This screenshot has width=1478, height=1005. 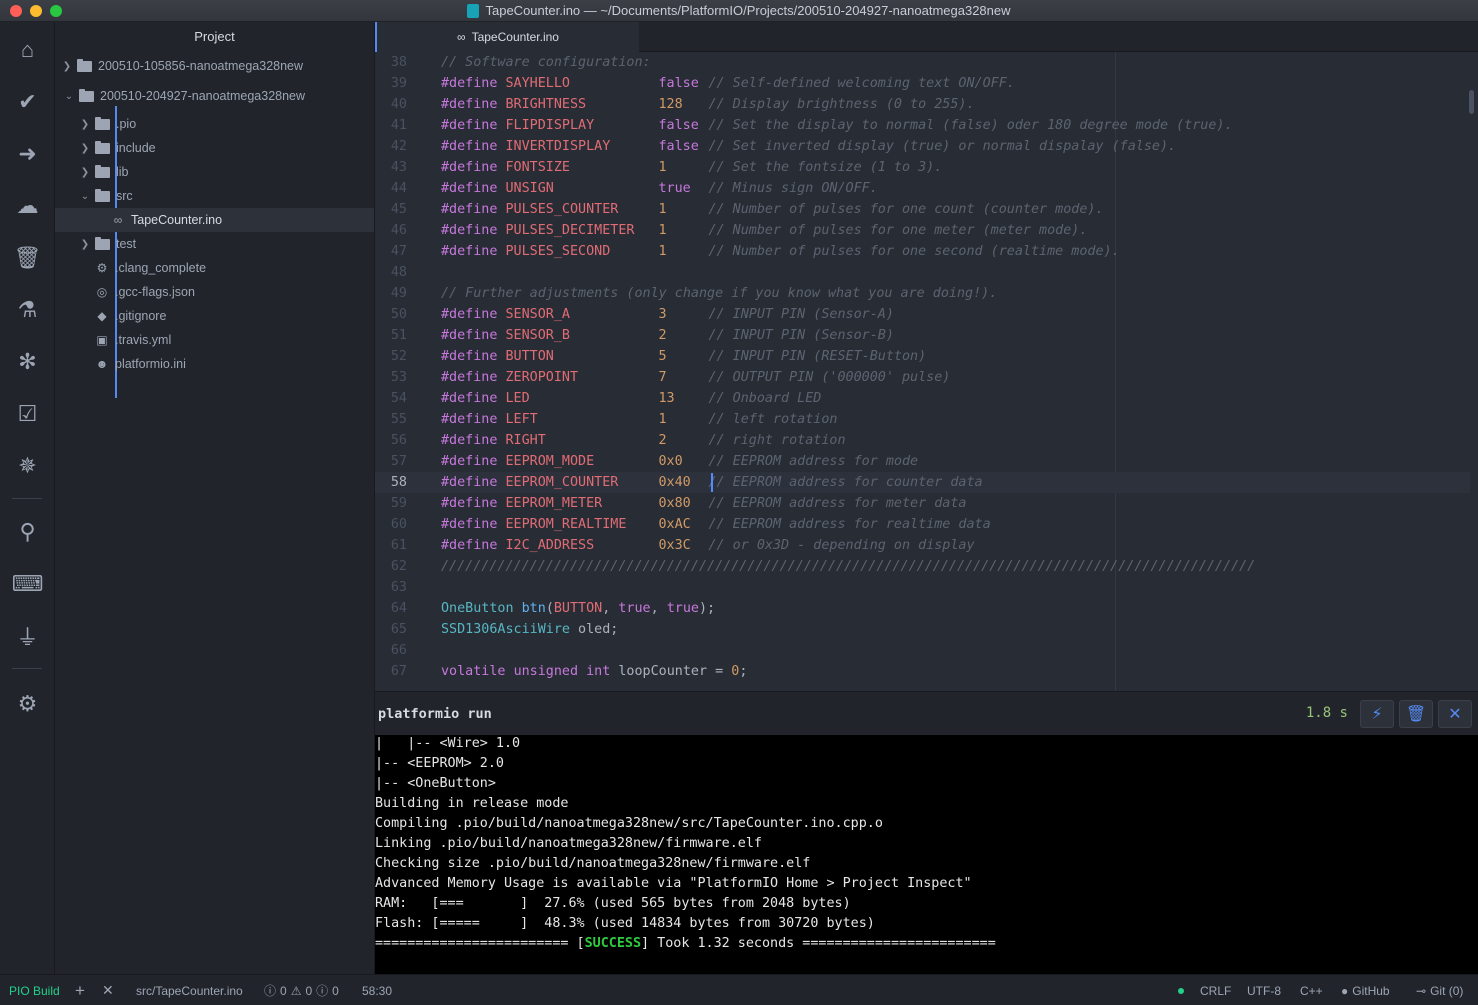 I want to click on line-number: 60, so click(x=399, y=524).